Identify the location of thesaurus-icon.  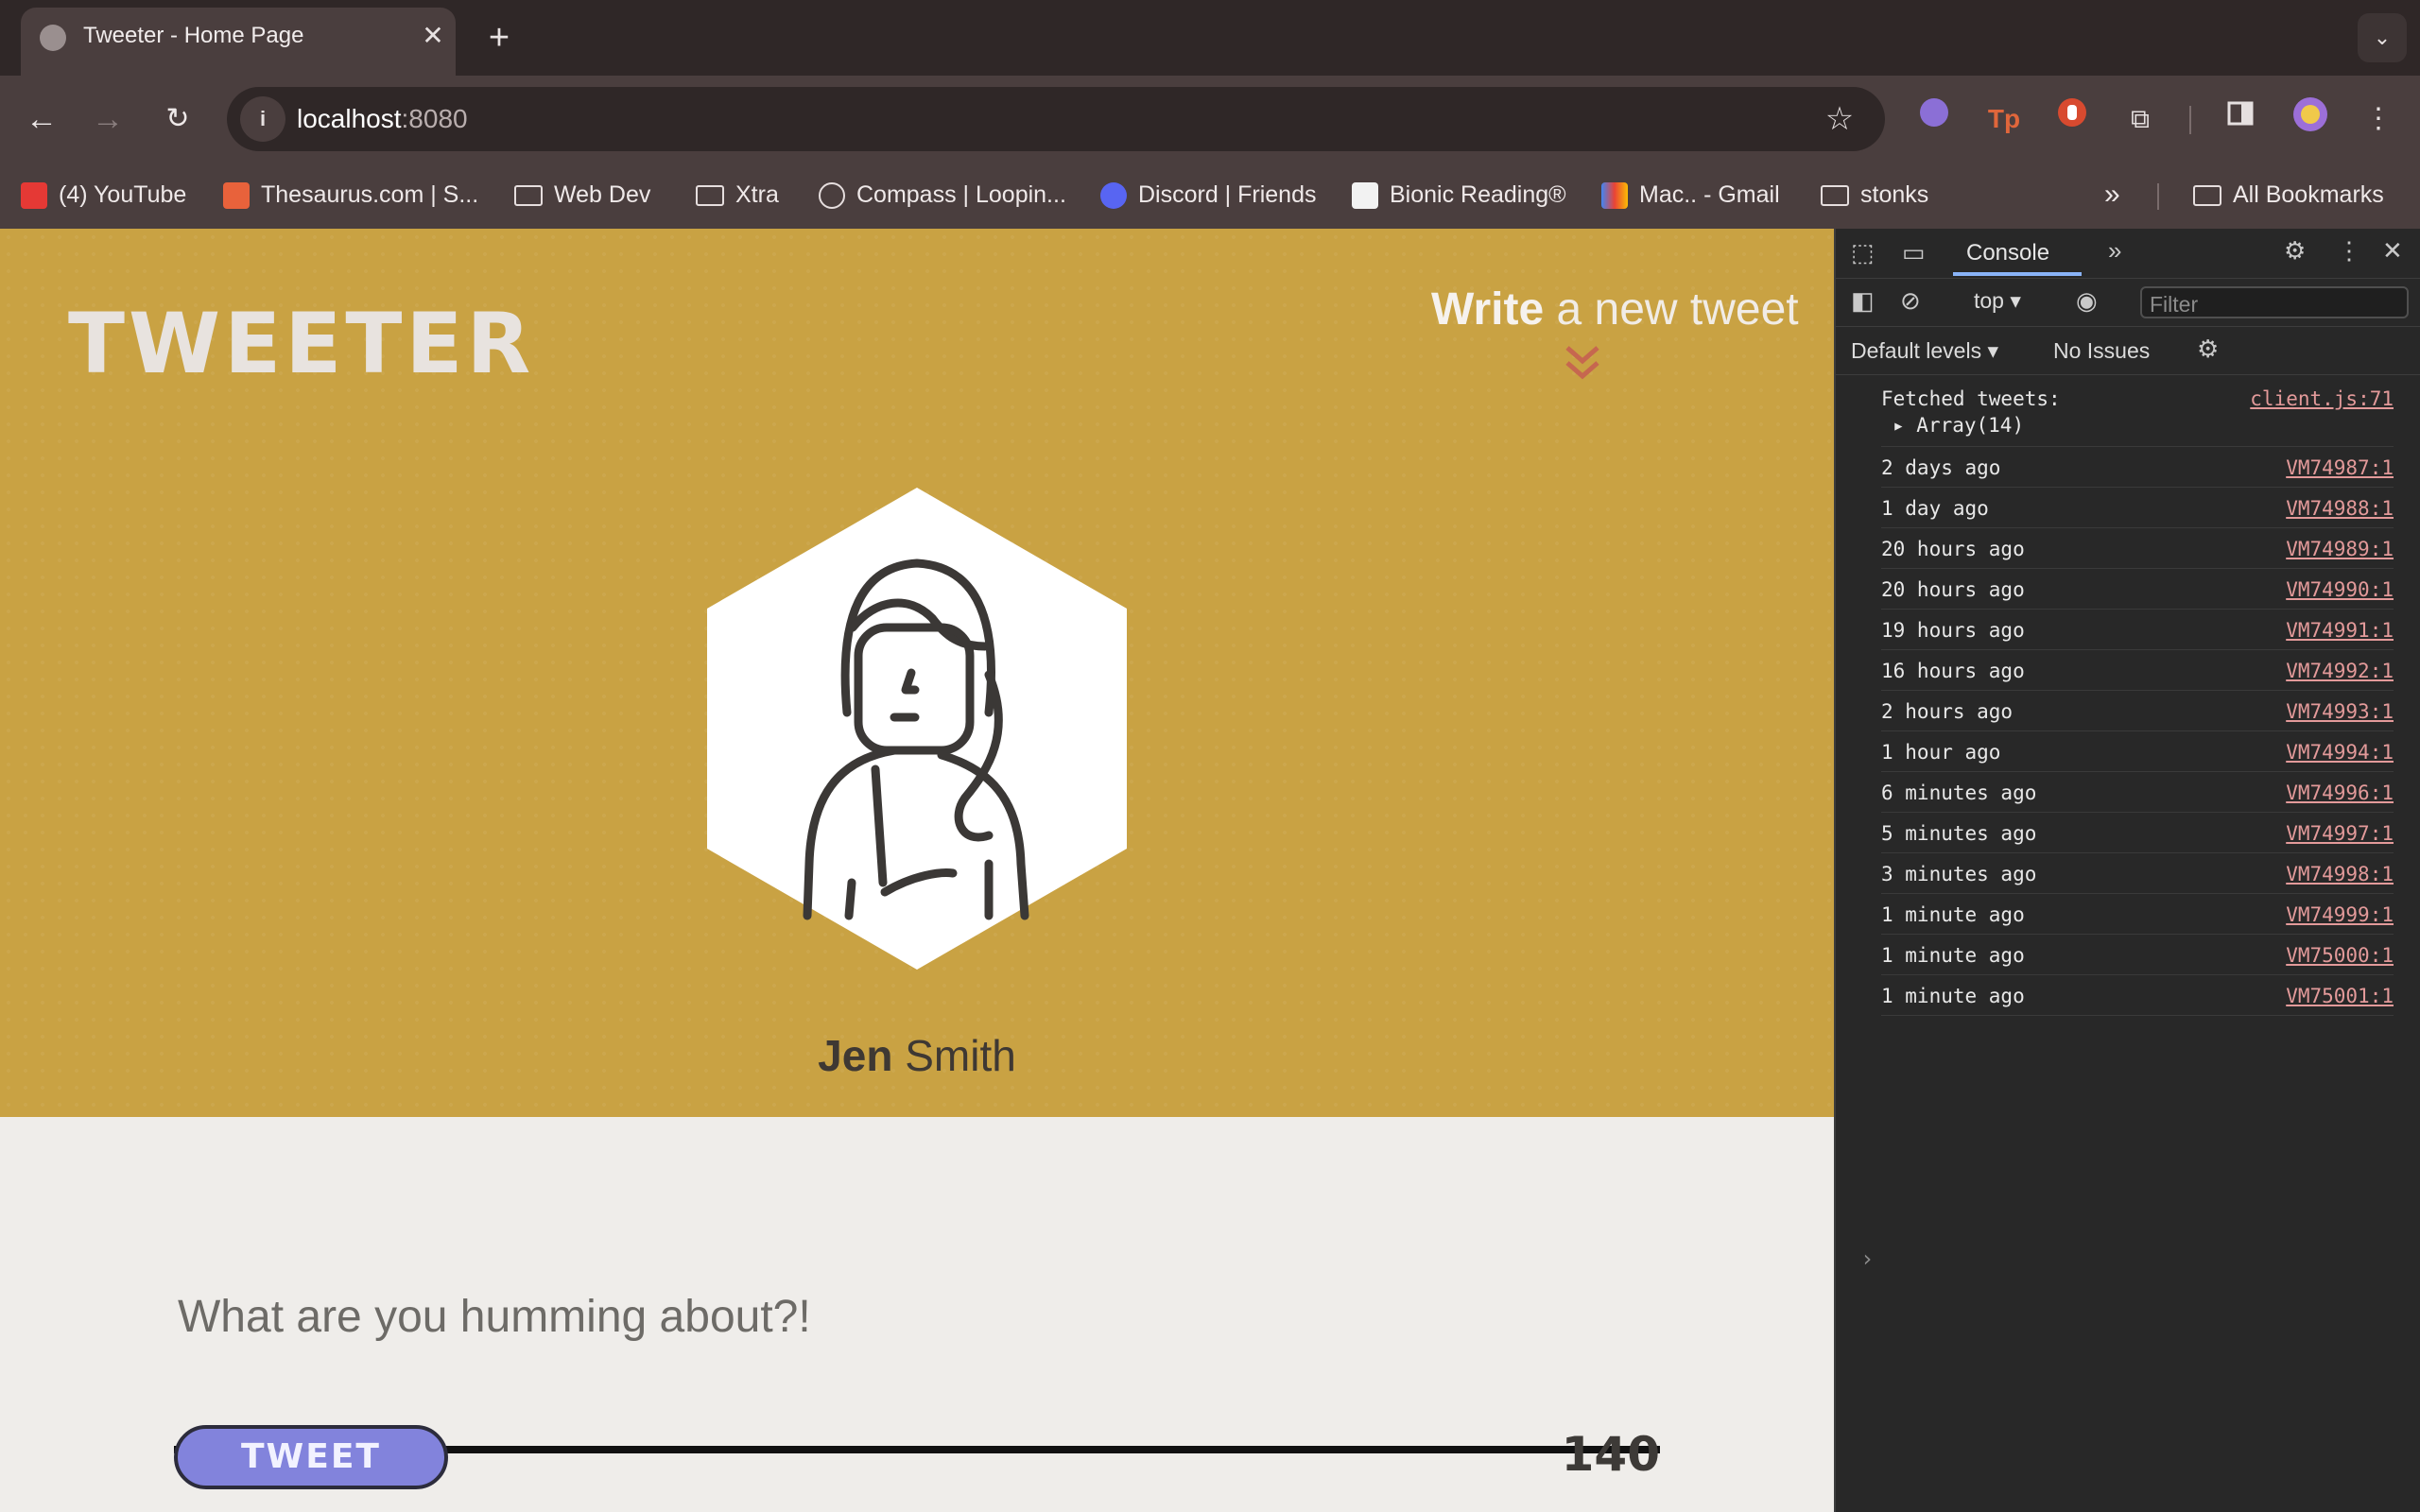
(236, 196).